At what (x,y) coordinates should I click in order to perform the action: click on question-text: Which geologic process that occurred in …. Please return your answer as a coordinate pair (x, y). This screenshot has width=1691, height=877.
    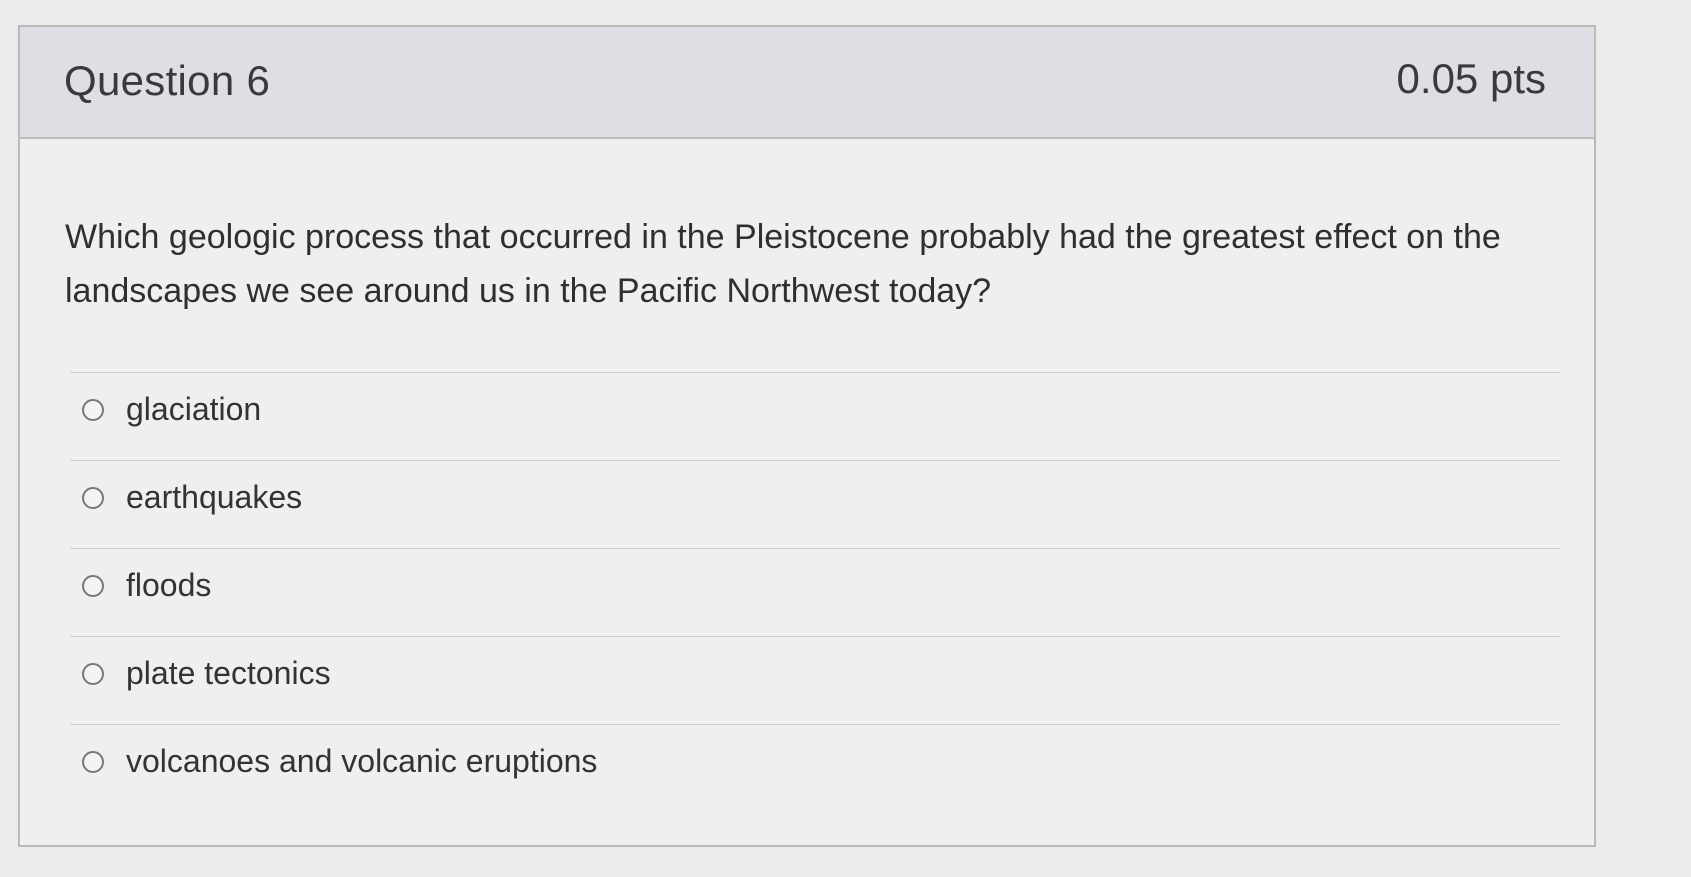
    Looking at the image, I should click on (783, 264).